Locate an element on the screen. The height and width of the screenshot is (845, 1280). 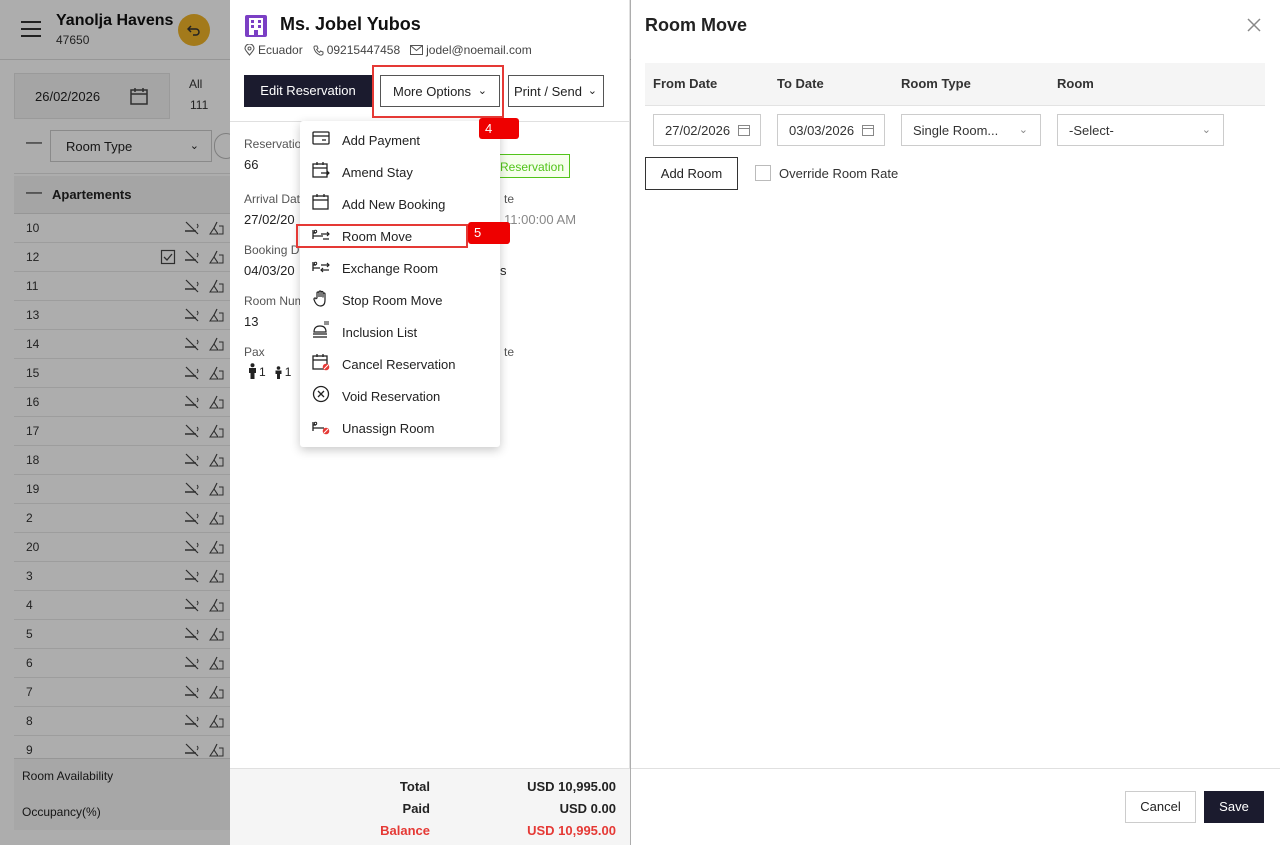
print-send-button: Print / Send ⌄ is located at coordinates (556, 91).